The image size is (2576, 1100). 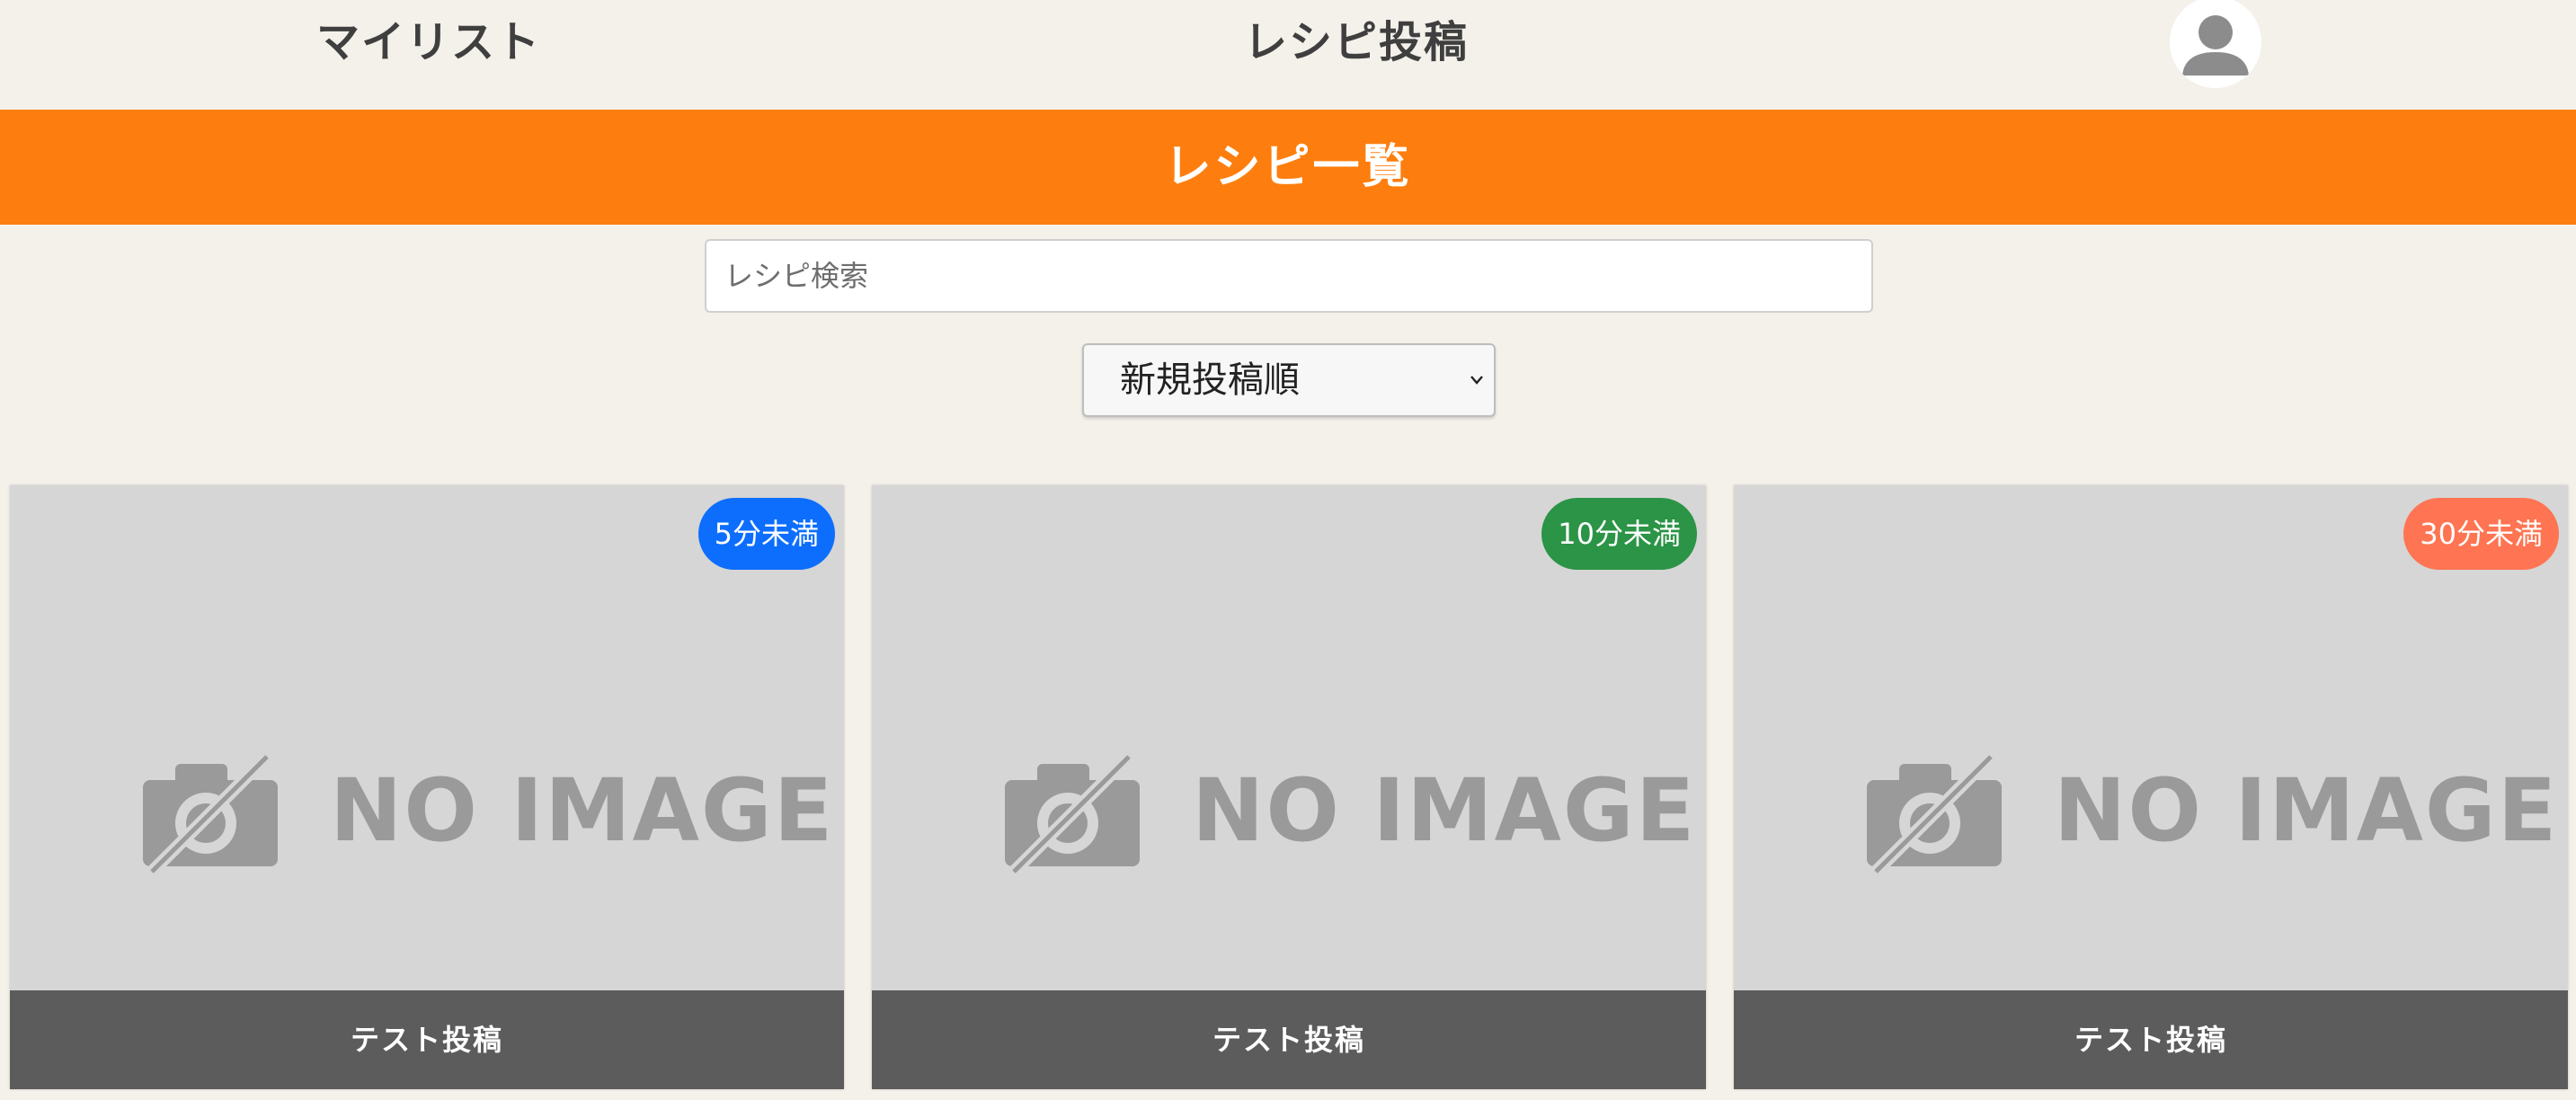 I want to click on cooking-time-badge: 5分未満, so click(x=766, y=534).